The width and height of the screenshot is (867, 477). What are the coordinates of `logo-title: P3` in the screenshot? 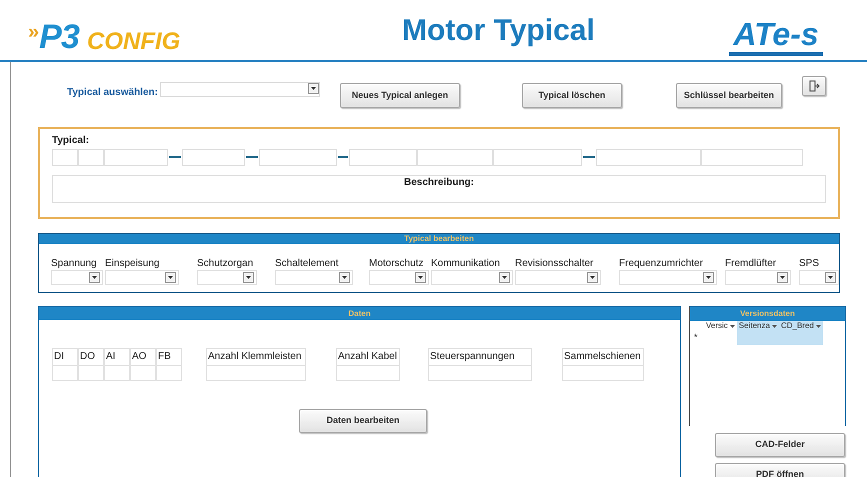 It's located at (59, 37).